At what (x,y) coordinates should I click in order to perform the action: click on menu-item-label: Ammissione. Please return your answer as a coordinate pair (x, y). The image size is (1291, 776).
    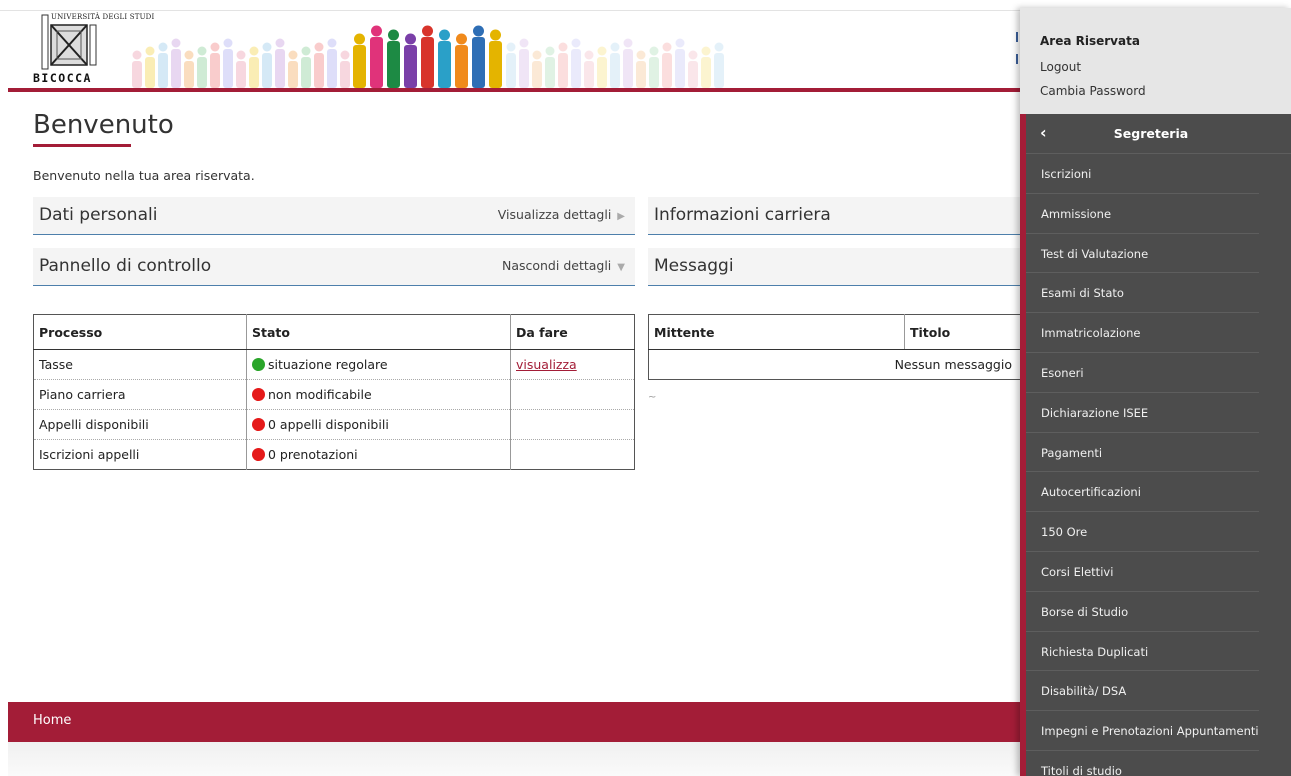
    Looking at the image, I should click on (1076, 213).